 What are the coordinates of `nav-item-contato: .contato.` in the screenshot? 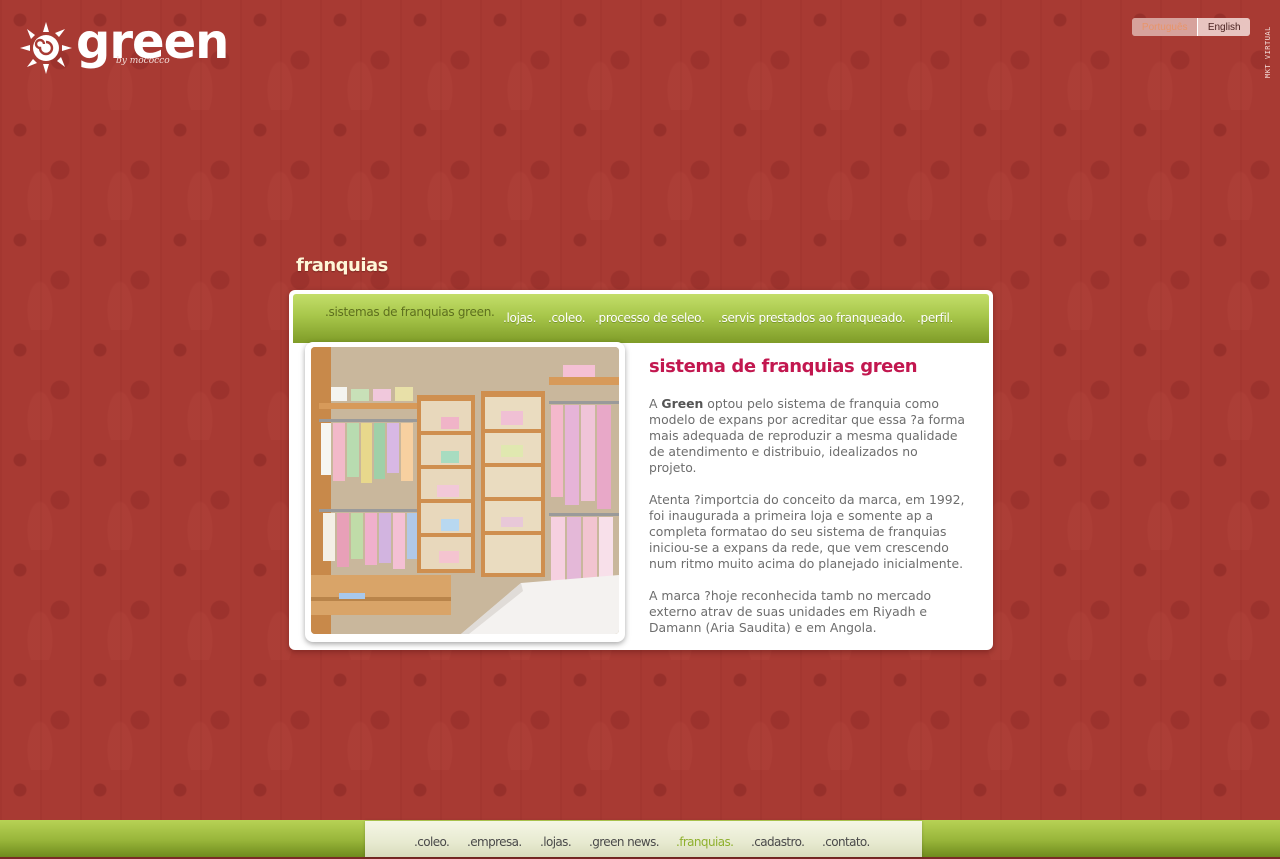 It's located at (846, 842).